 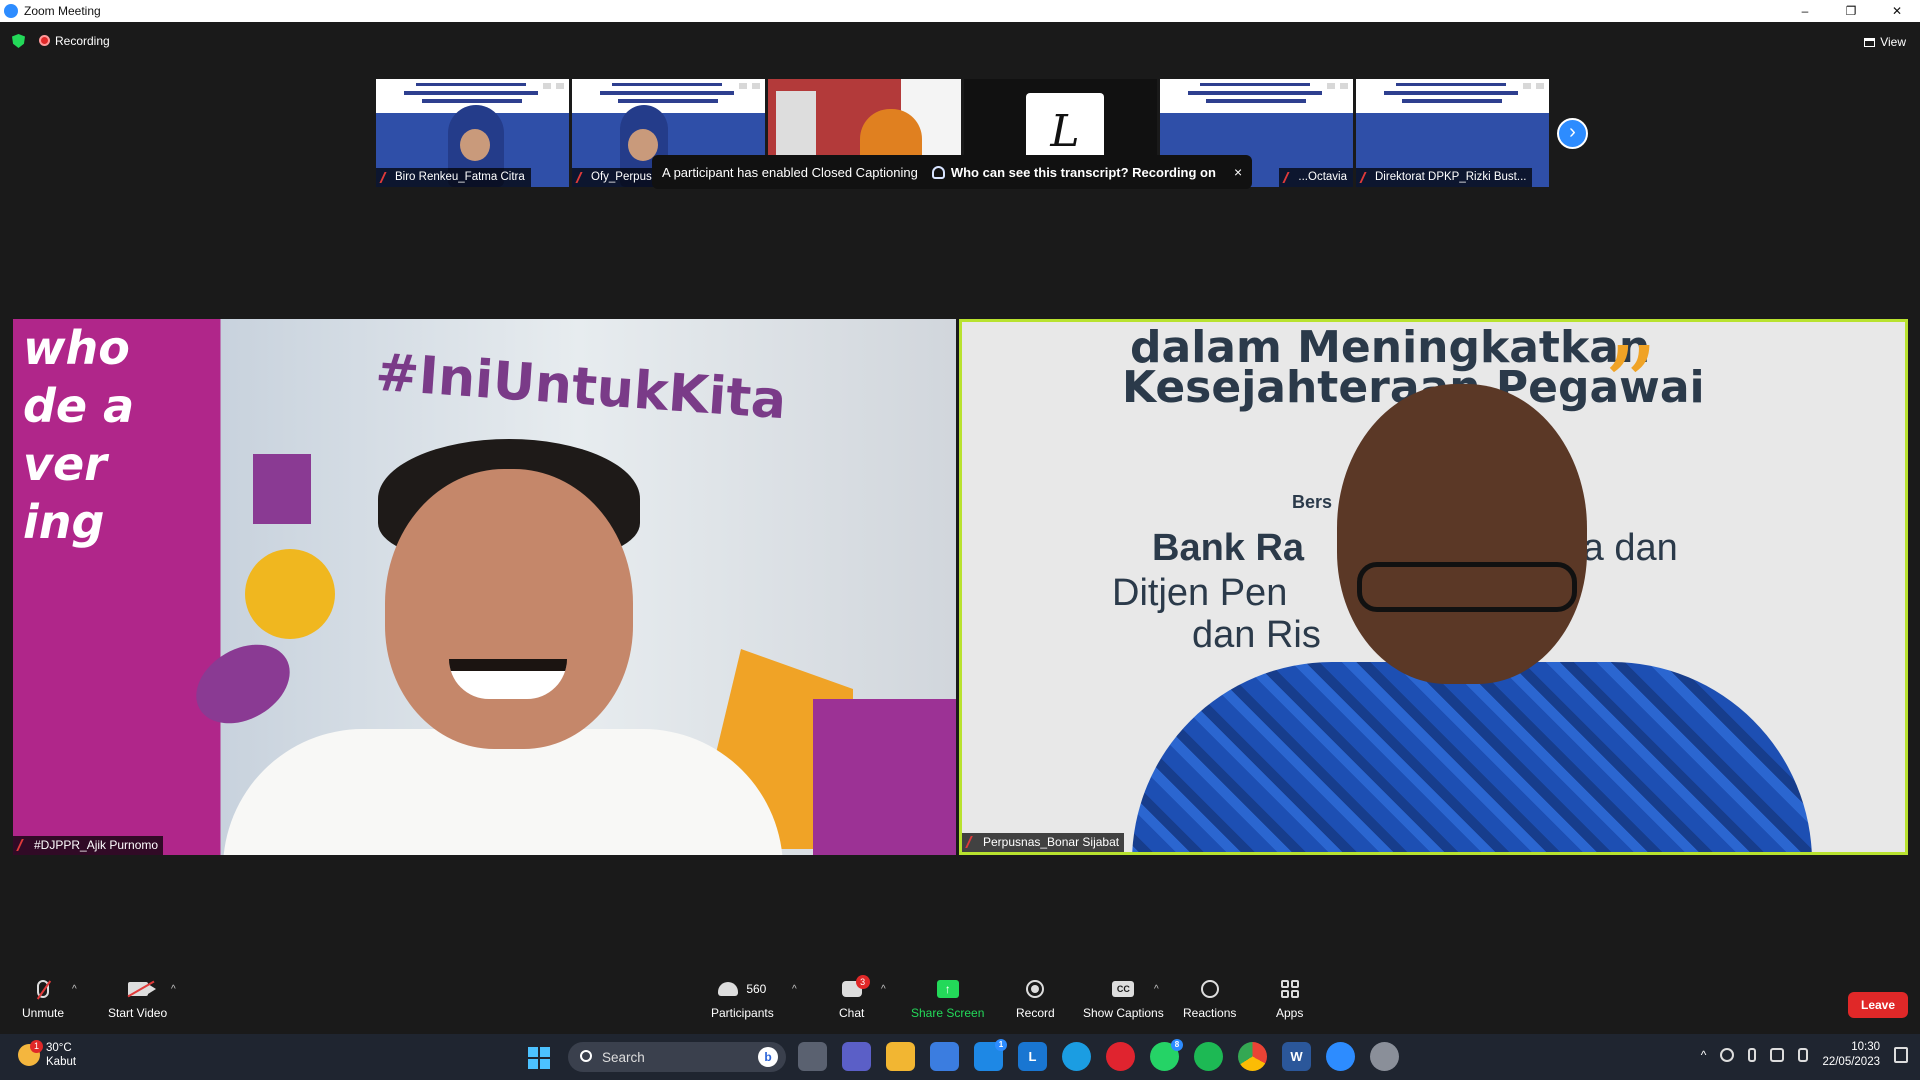 I want to click on microsoft-store-icon, so click(x=944, y=1056).